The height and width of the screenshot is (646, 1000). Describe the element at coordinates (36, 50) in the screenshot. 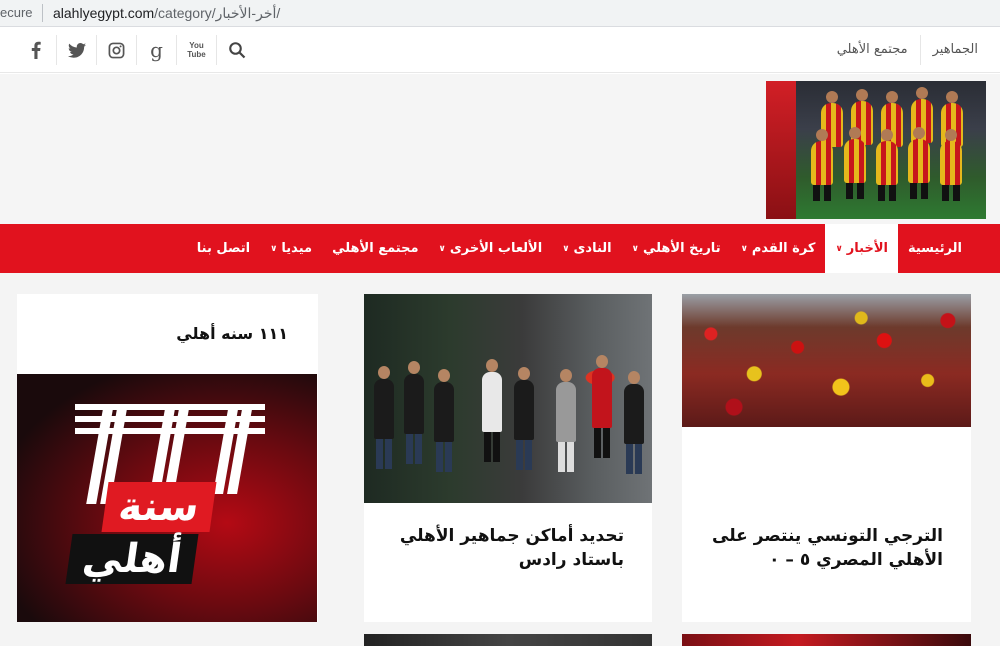

I see `facebook-icon` at that location.